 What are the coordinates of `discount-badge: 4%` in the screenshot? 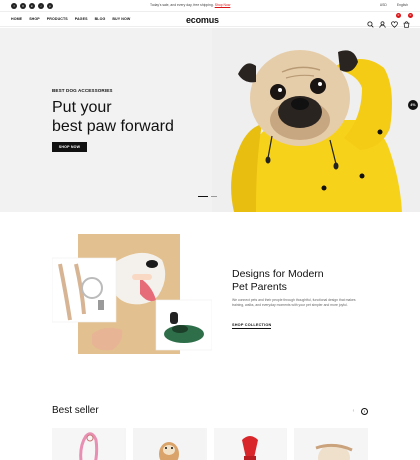 It's located at (413, 105).